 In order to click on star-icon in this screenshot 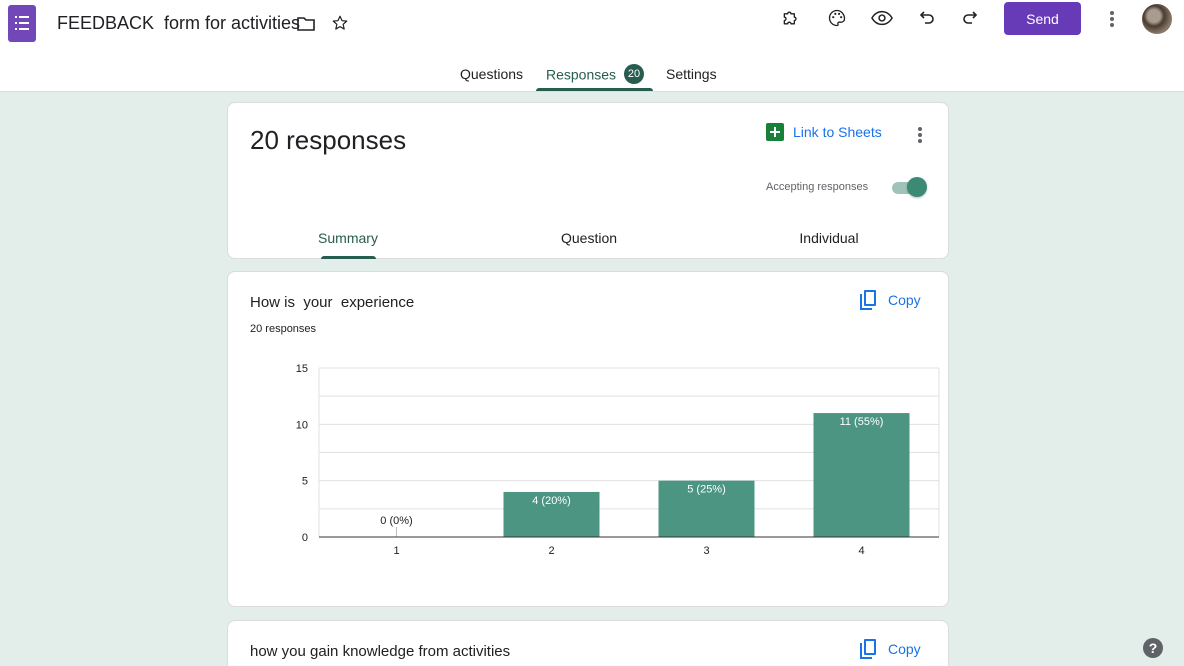, I will do `click(340, 23)`.